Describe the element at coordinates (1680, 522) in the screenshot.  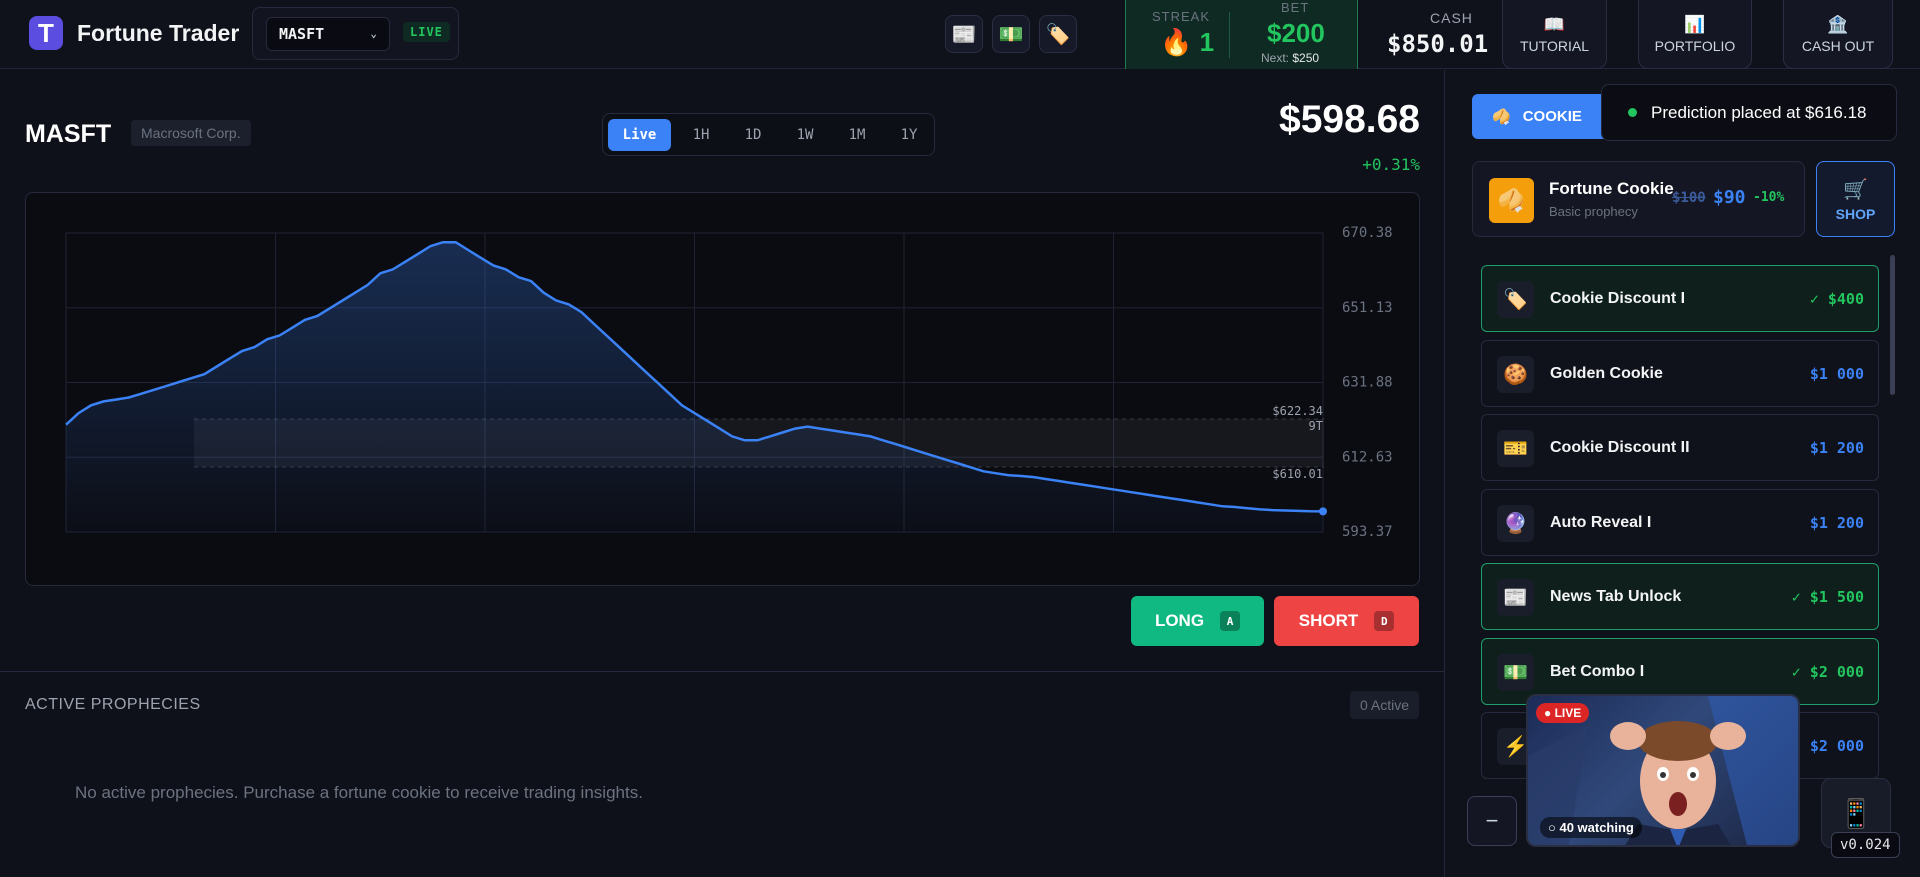
I see `list-item: 🔮 Auto Reveal I $1 200` at that location.